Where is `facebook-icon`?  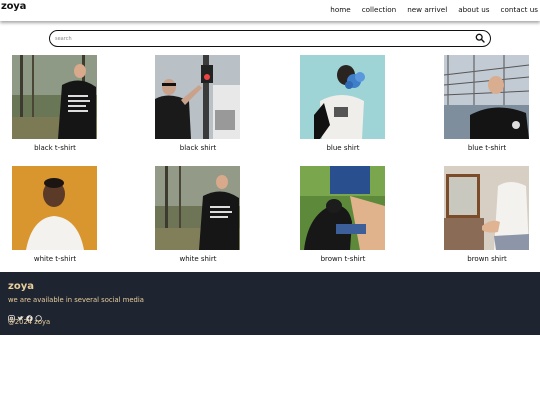
facebook-icon is located at coordinates (29, 314).